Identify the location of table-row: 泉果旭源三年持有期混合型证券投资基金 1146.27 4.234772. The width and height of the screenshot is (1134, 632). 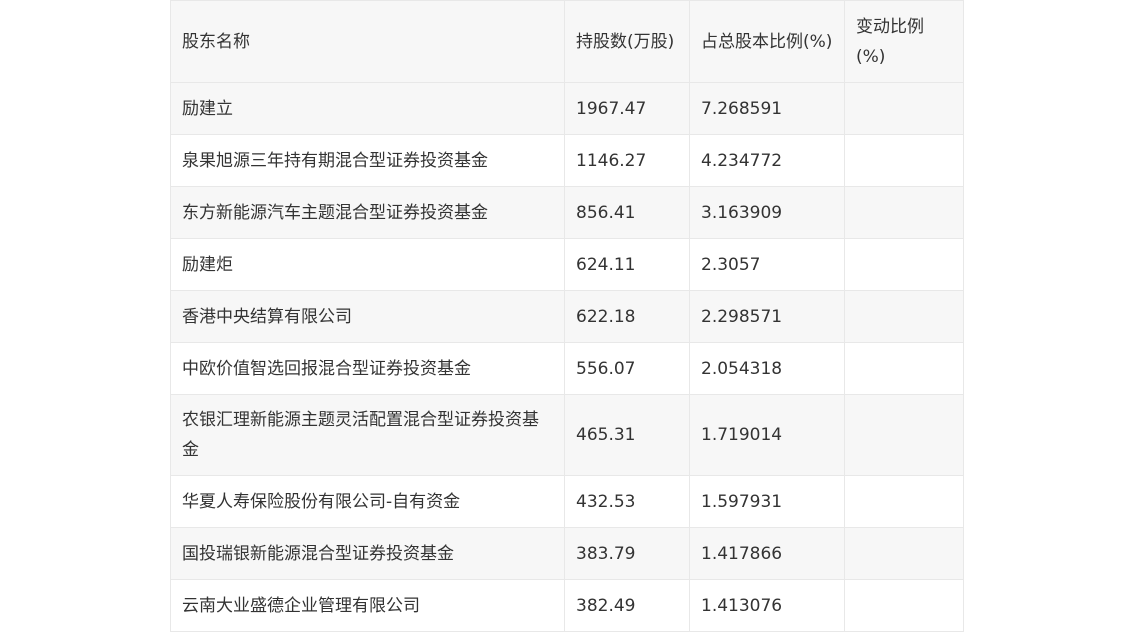
(567, 160).